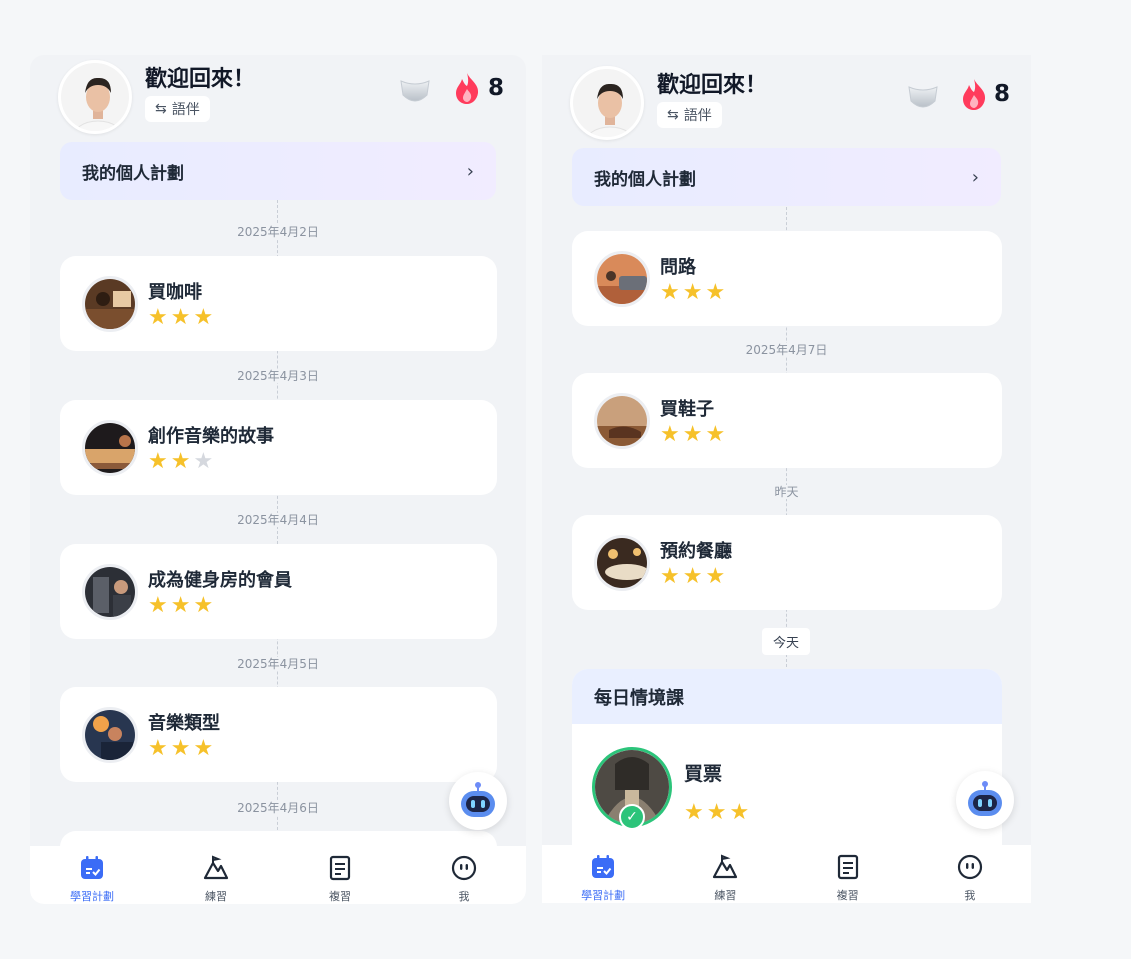  I want to click on lesson-title: 音樂類型, so click(184, 723).